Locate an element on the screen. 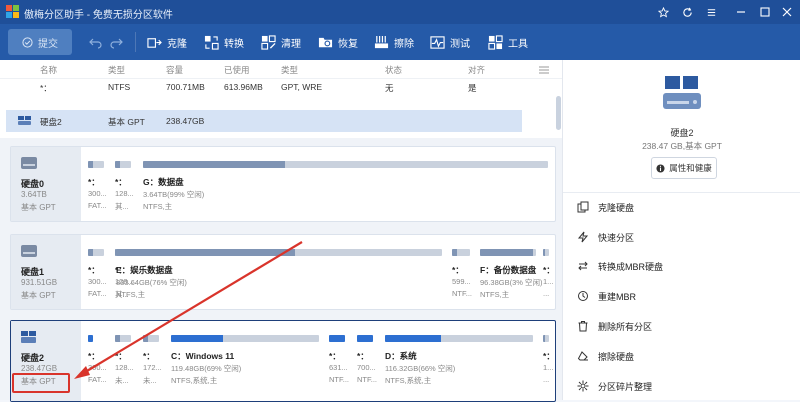  action-clone-disk: 克隆硬盘 is located at coordinates (605, 207).